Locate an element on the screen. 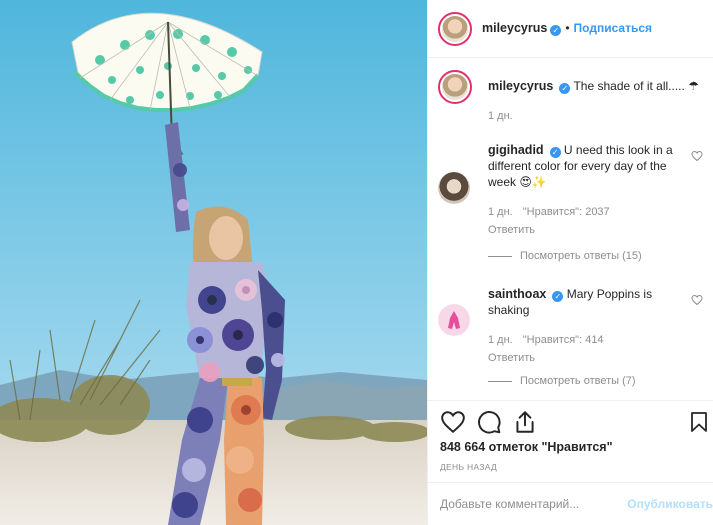  likes-count: 848 664 отметок "Нравится" is located at coordinates (526, 447).